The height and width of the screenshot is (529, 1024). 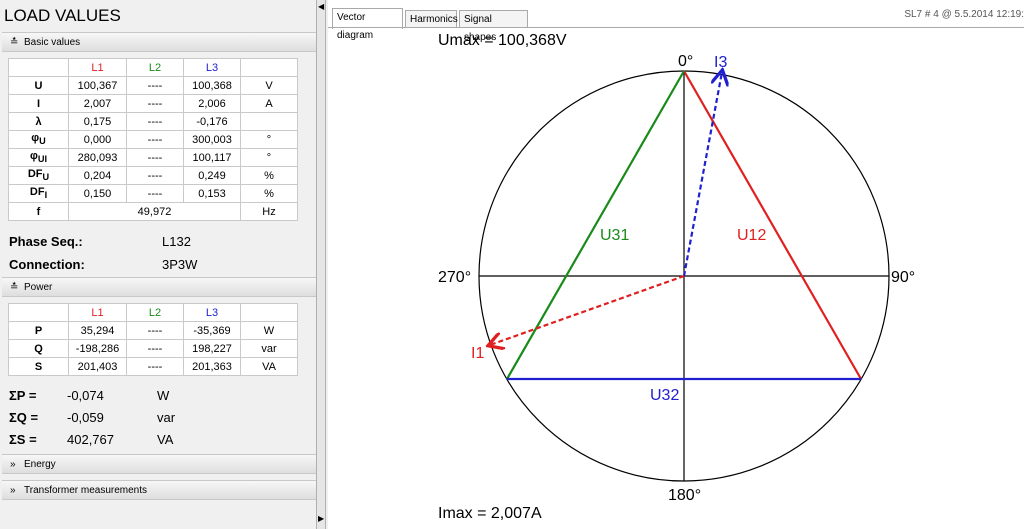 What do you see at coordinates (38, 85) in the screenshot?
I see `row-label: U` at bounding box center [38, 85].